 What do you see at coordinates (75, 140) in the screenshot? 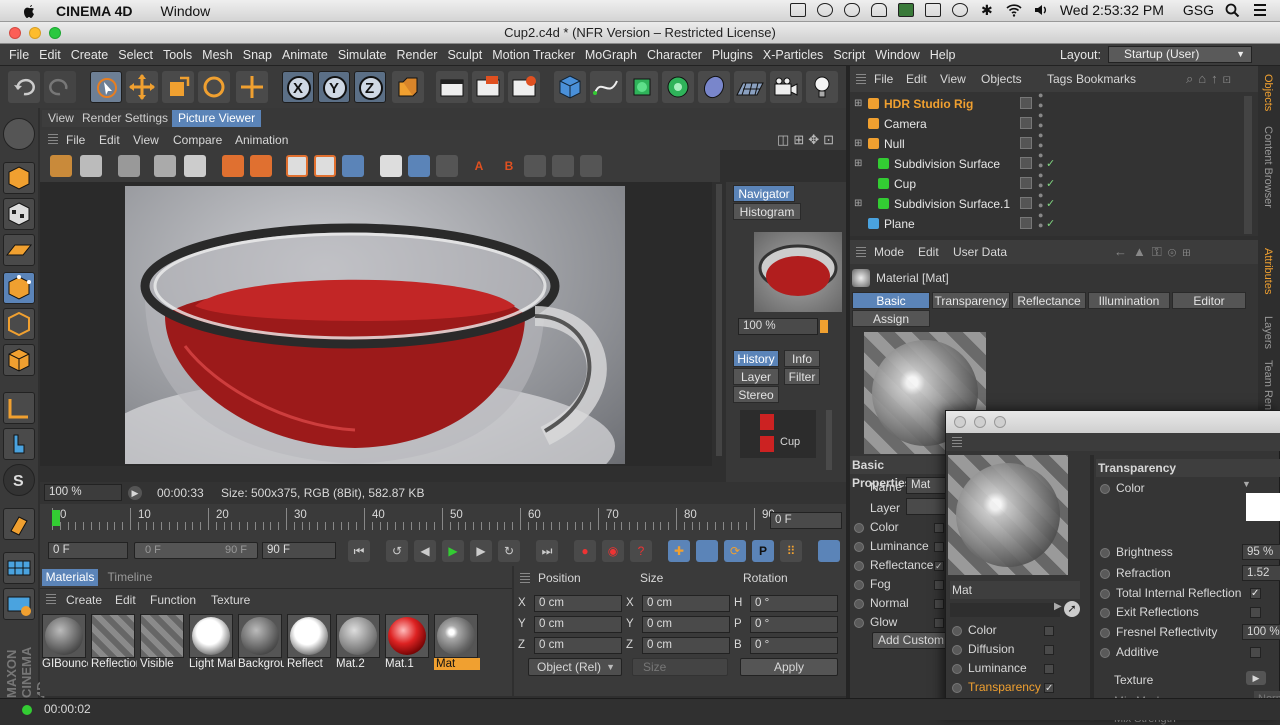
I see `pv-menu-file: File` at bounding box center [75, 140].